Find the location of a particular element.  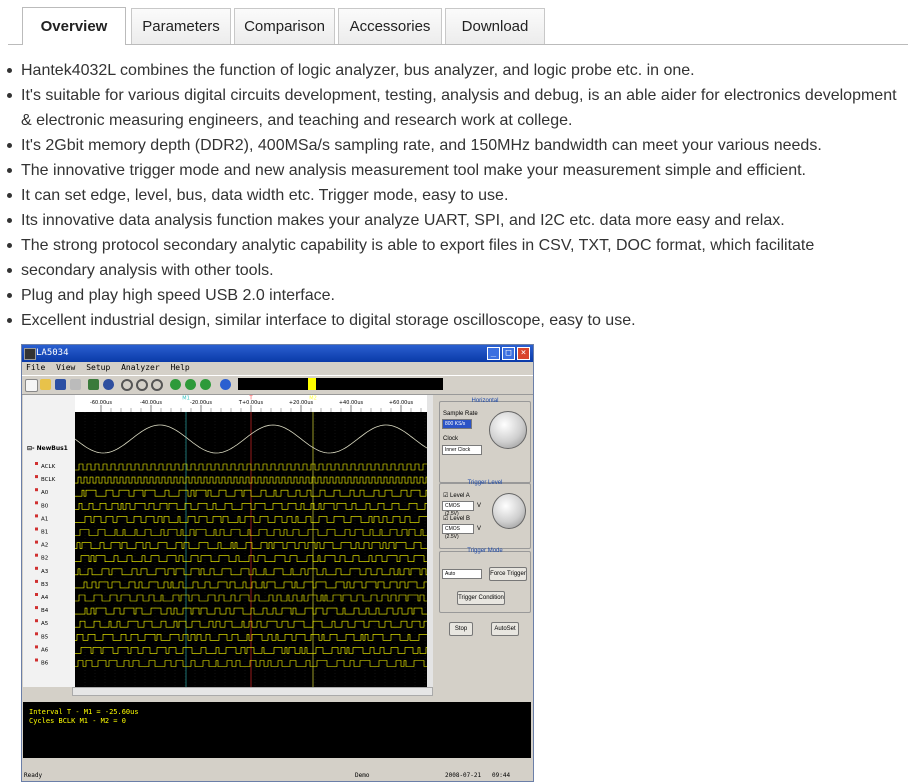

menu-help: Help is located at coordinates (179, 367).